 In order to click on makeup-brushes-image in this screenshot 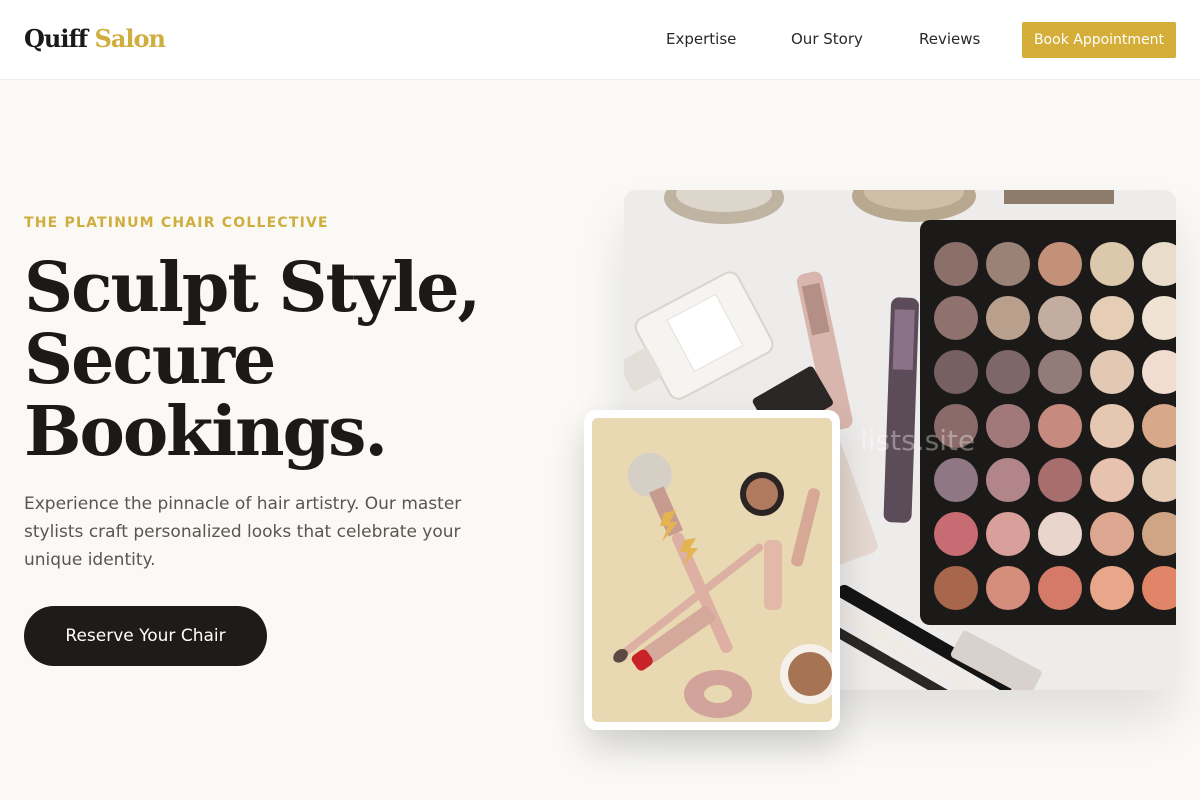, I will do `click(712, 570)`.